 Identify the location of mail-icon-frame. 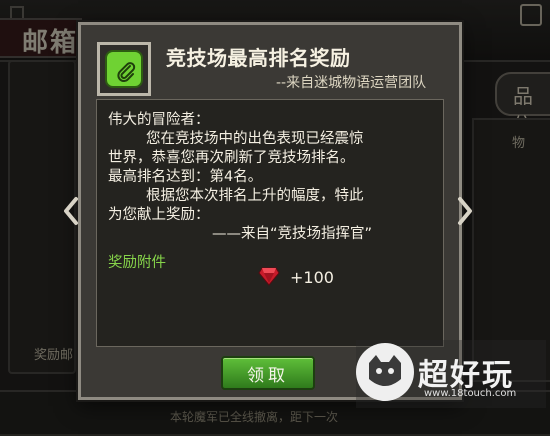
(124, 69).